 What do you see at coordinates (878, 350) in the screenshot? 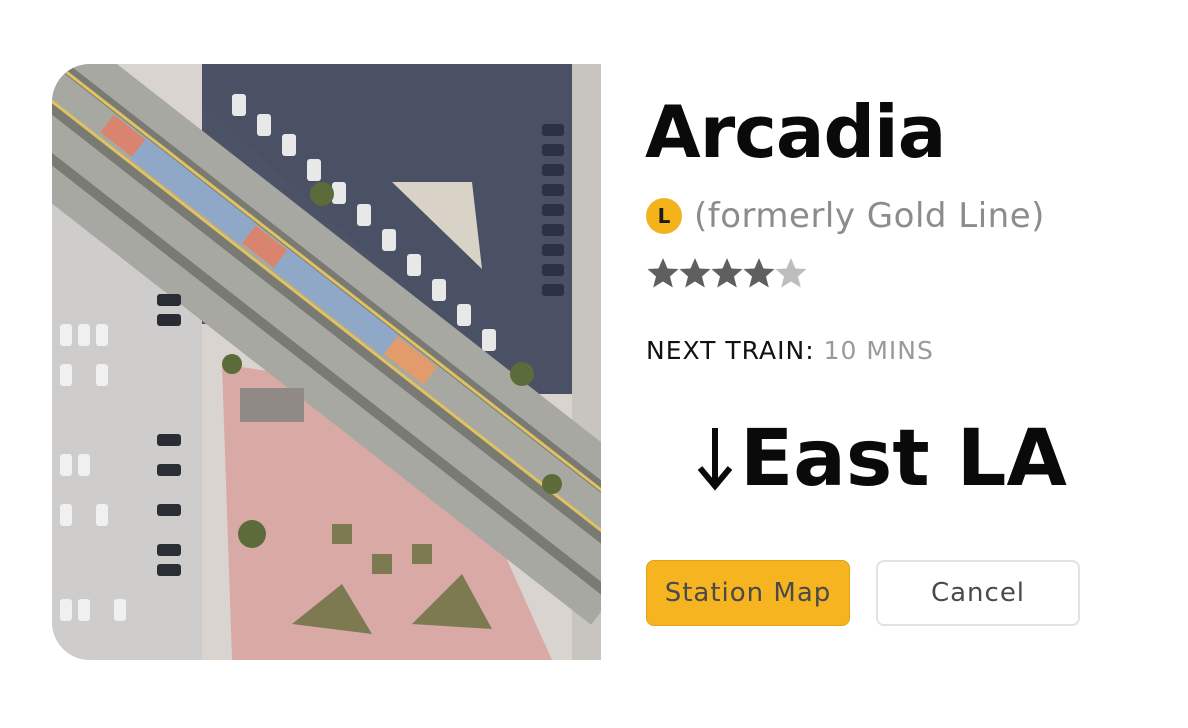
I see `next-train-time: 10 MINS` at bounding box center [878, 350].